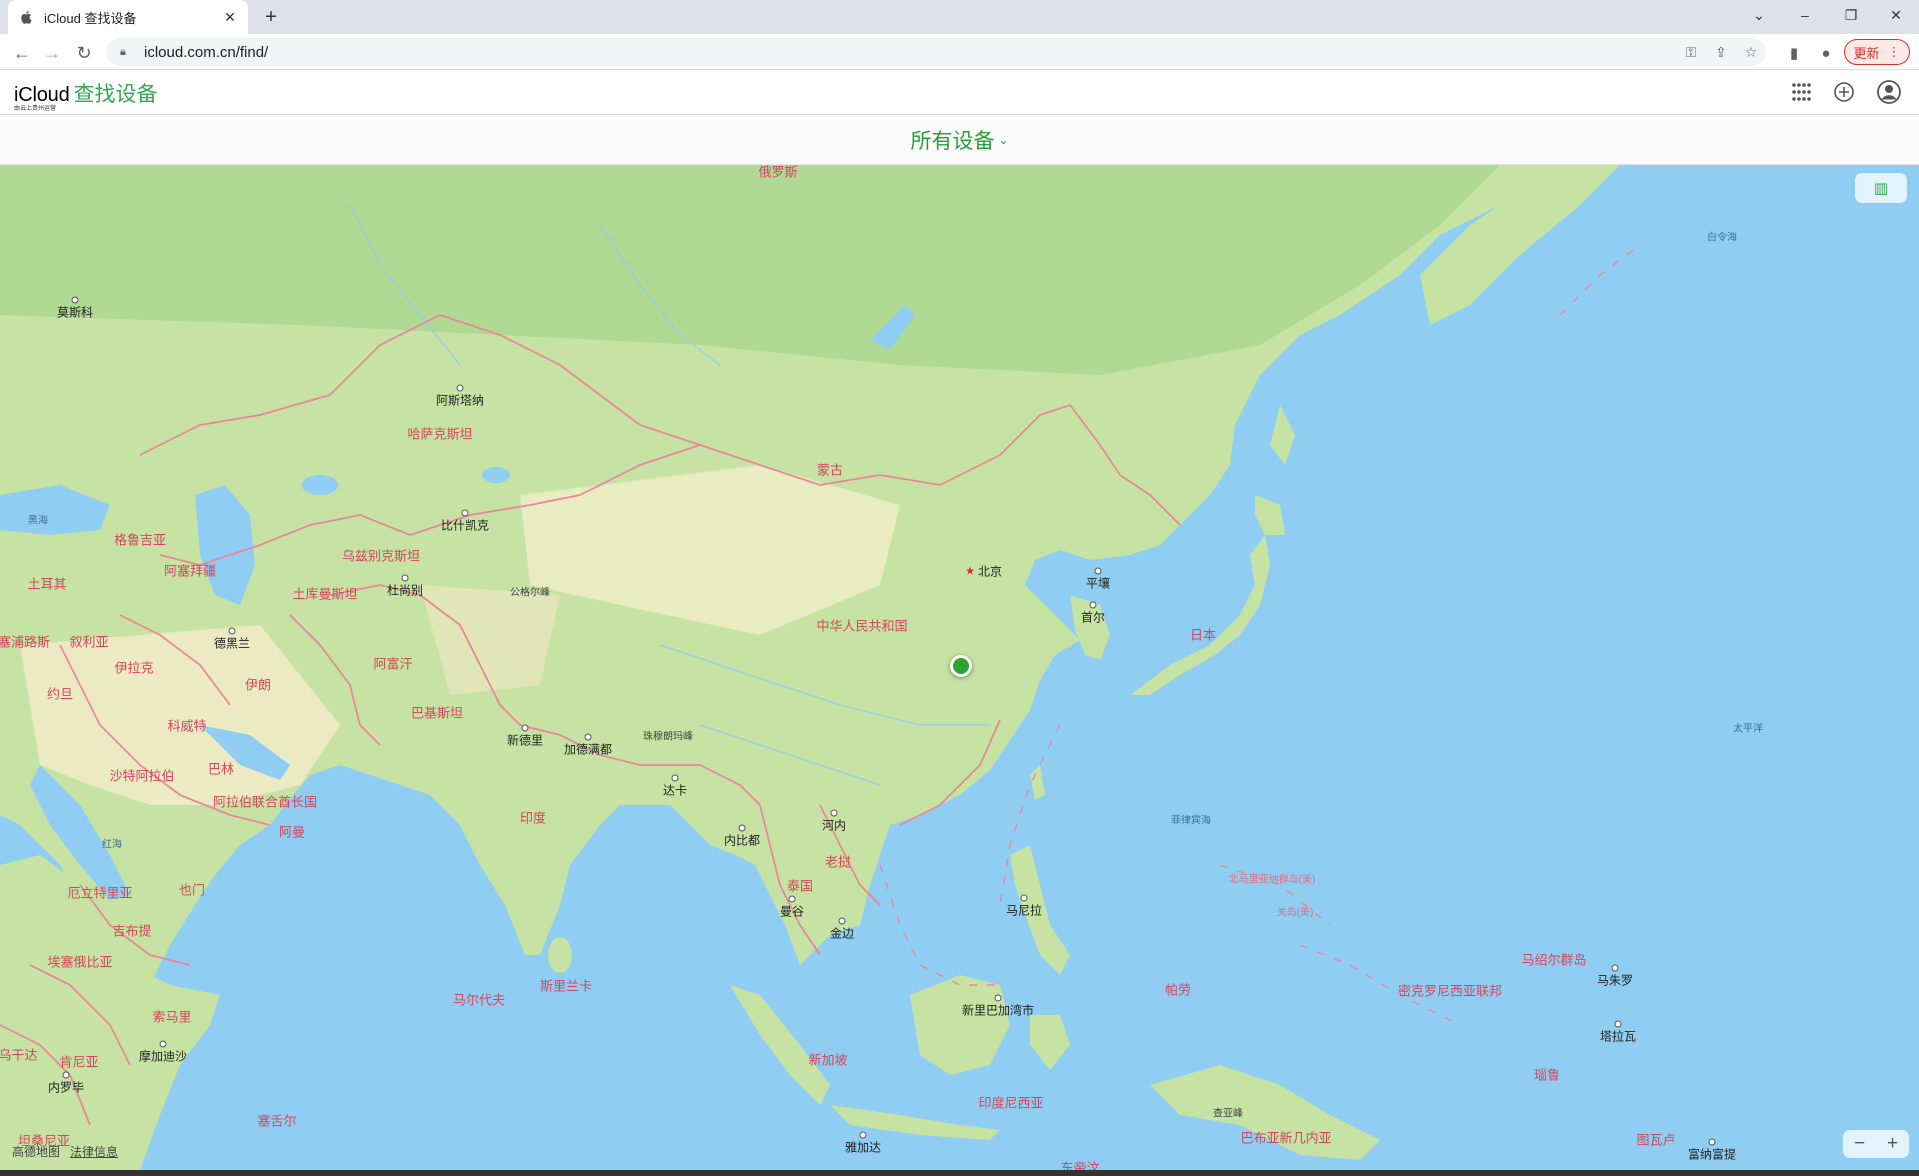 This screenshot has width=1919, height=1176. Describe the element at coordinates (132, 931) in the screenshot. I see `map-label-country: 吉布提` at that location.